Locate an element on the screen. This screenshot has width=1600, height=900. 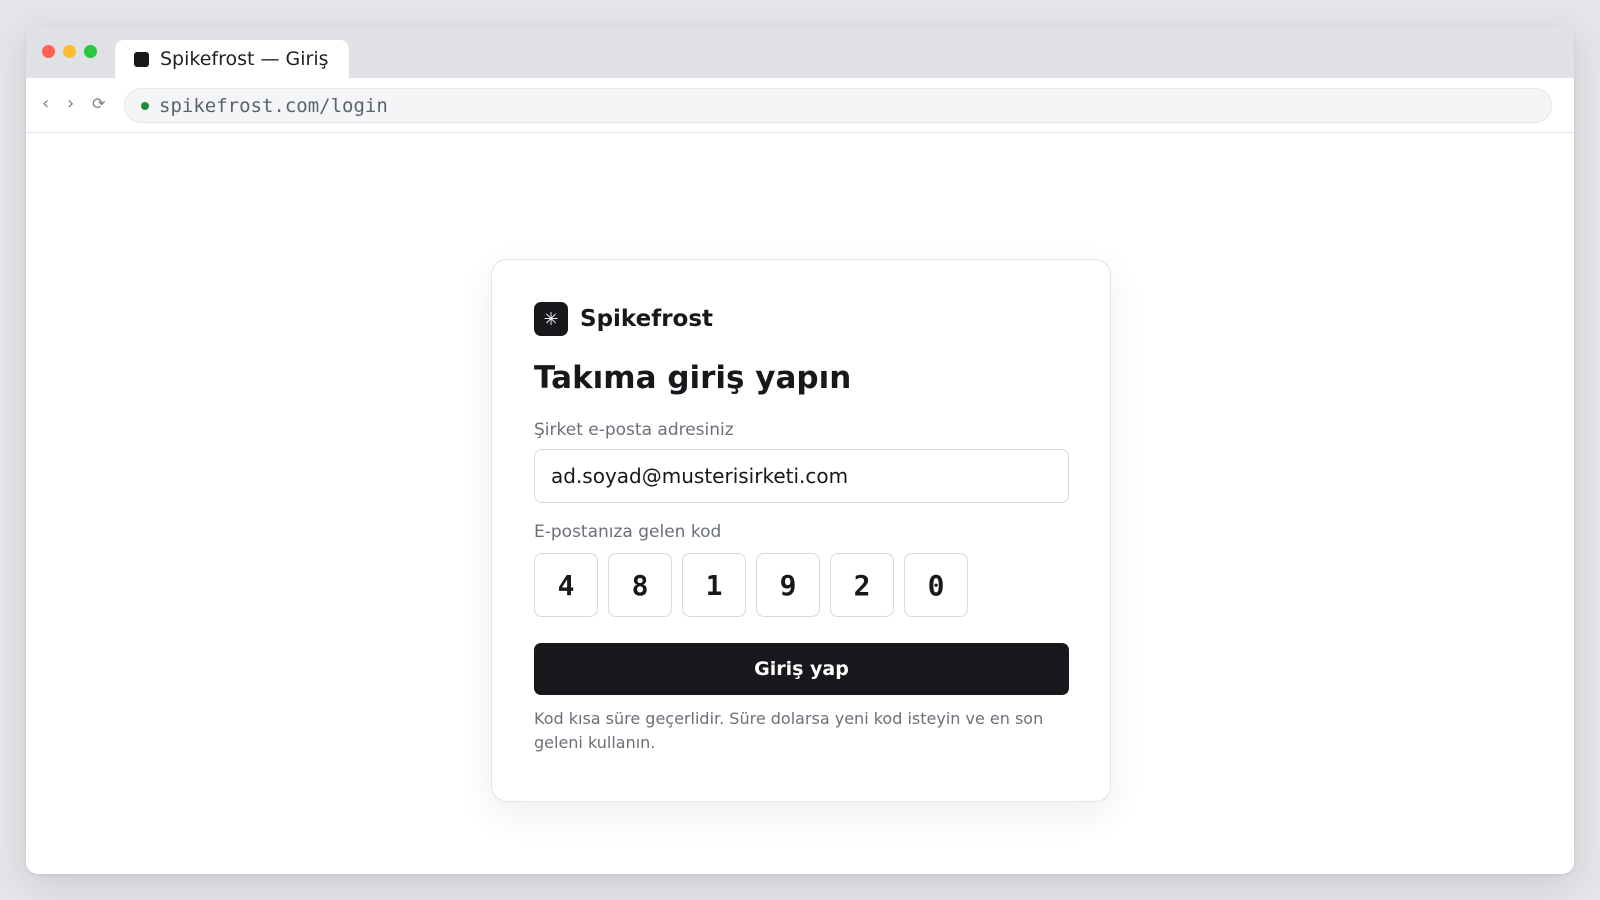
browser-tab: Spikefrost — Giriş is located at coordinates (232, 59).